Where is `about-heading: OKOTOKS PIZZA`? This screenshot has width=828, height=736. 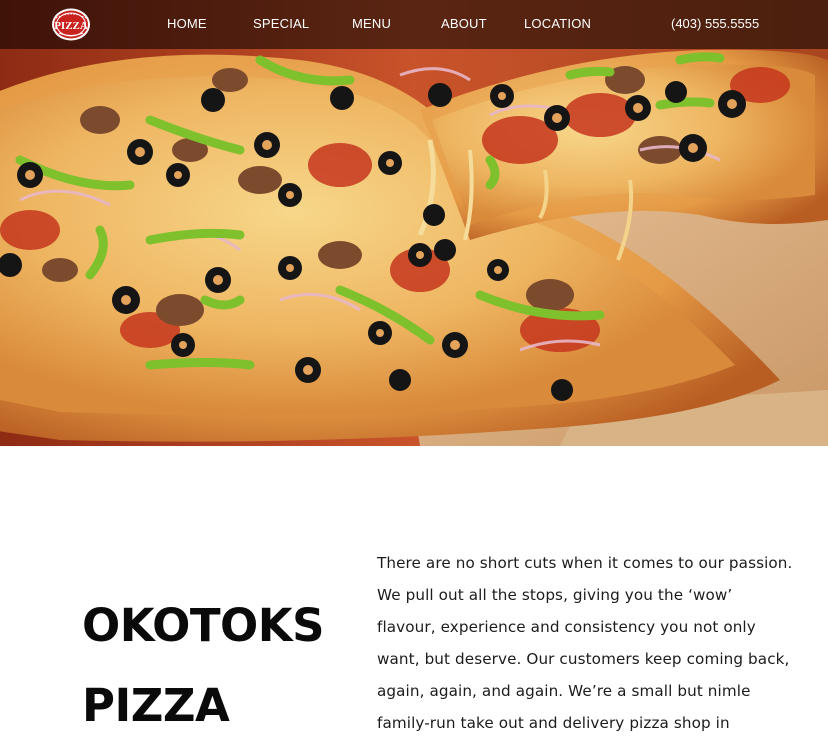
about-heading: OKOTOKS PIZZA is located at coordinates (212, 661).